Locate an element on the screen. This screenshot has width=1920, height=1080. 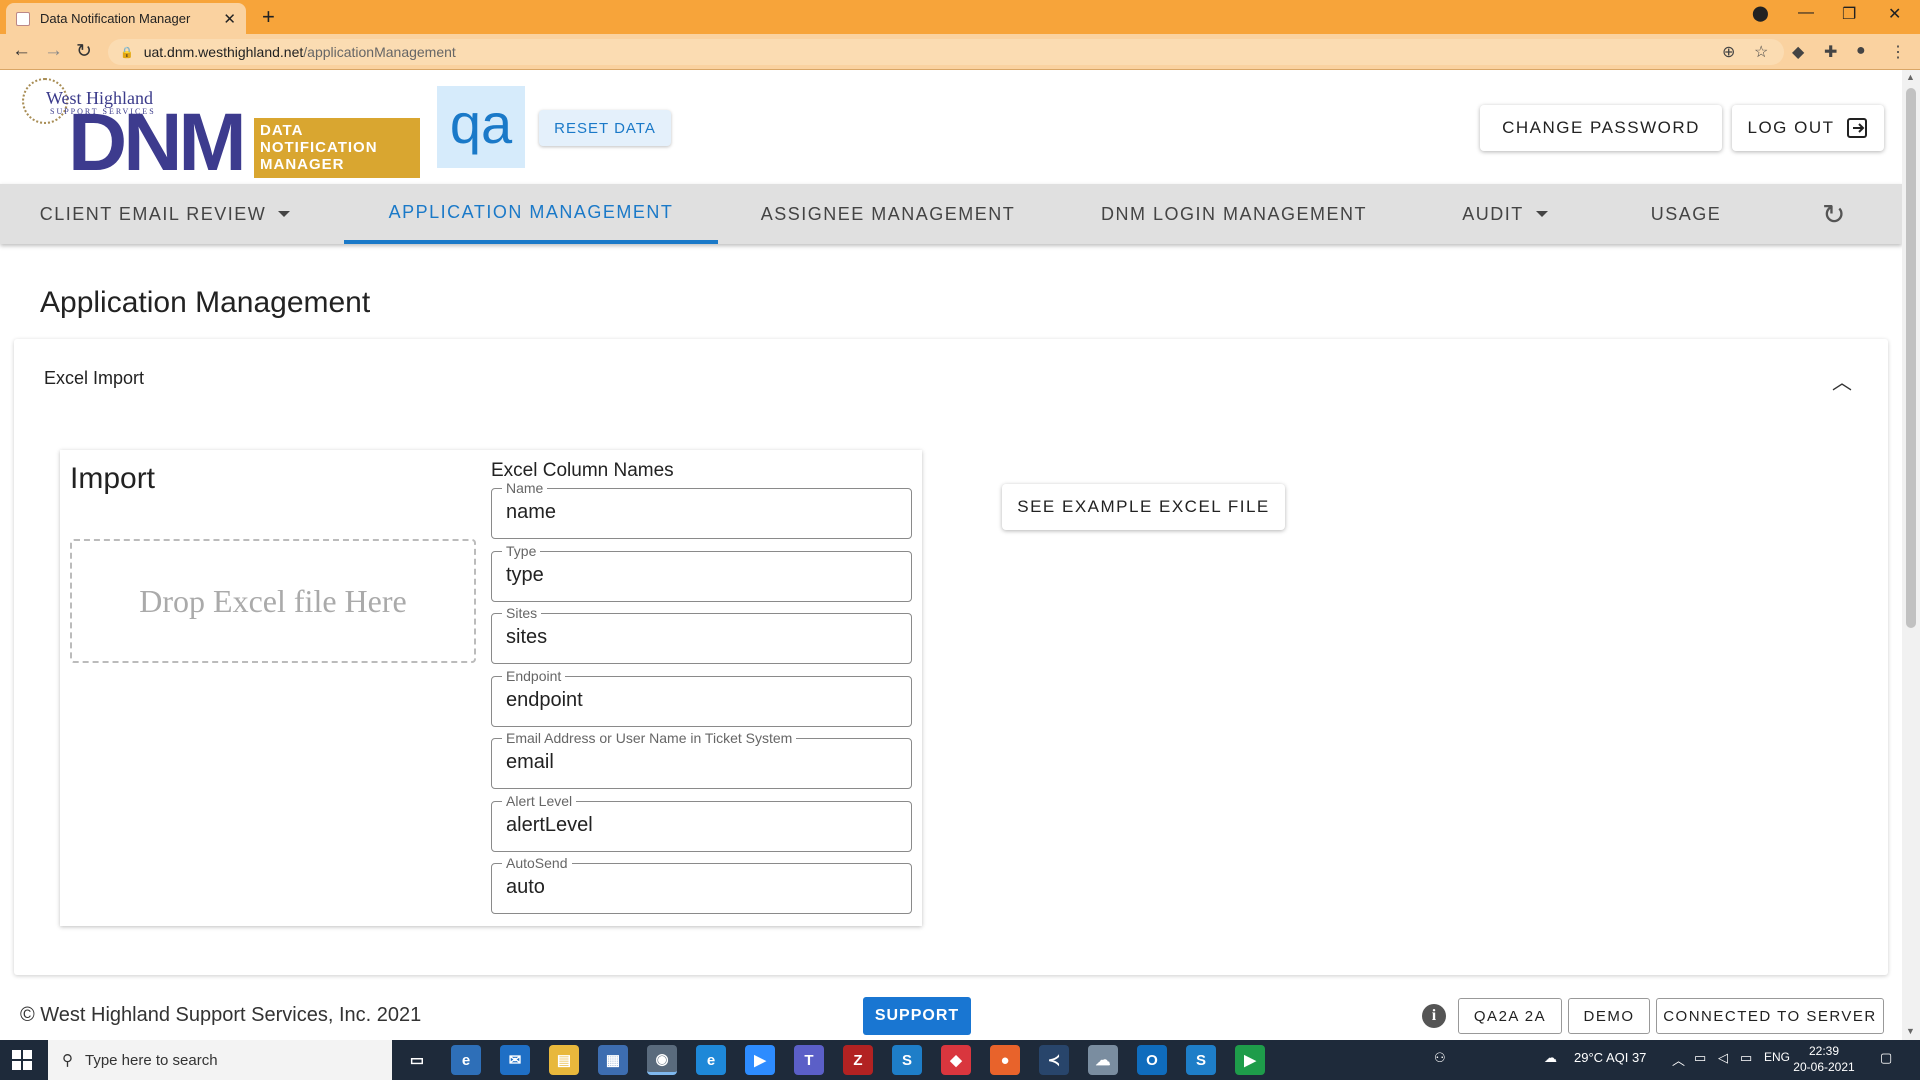
see-example-excel-button: SEE EXAMPLE EXCEL FILE is located at coordinates (1143, 507).